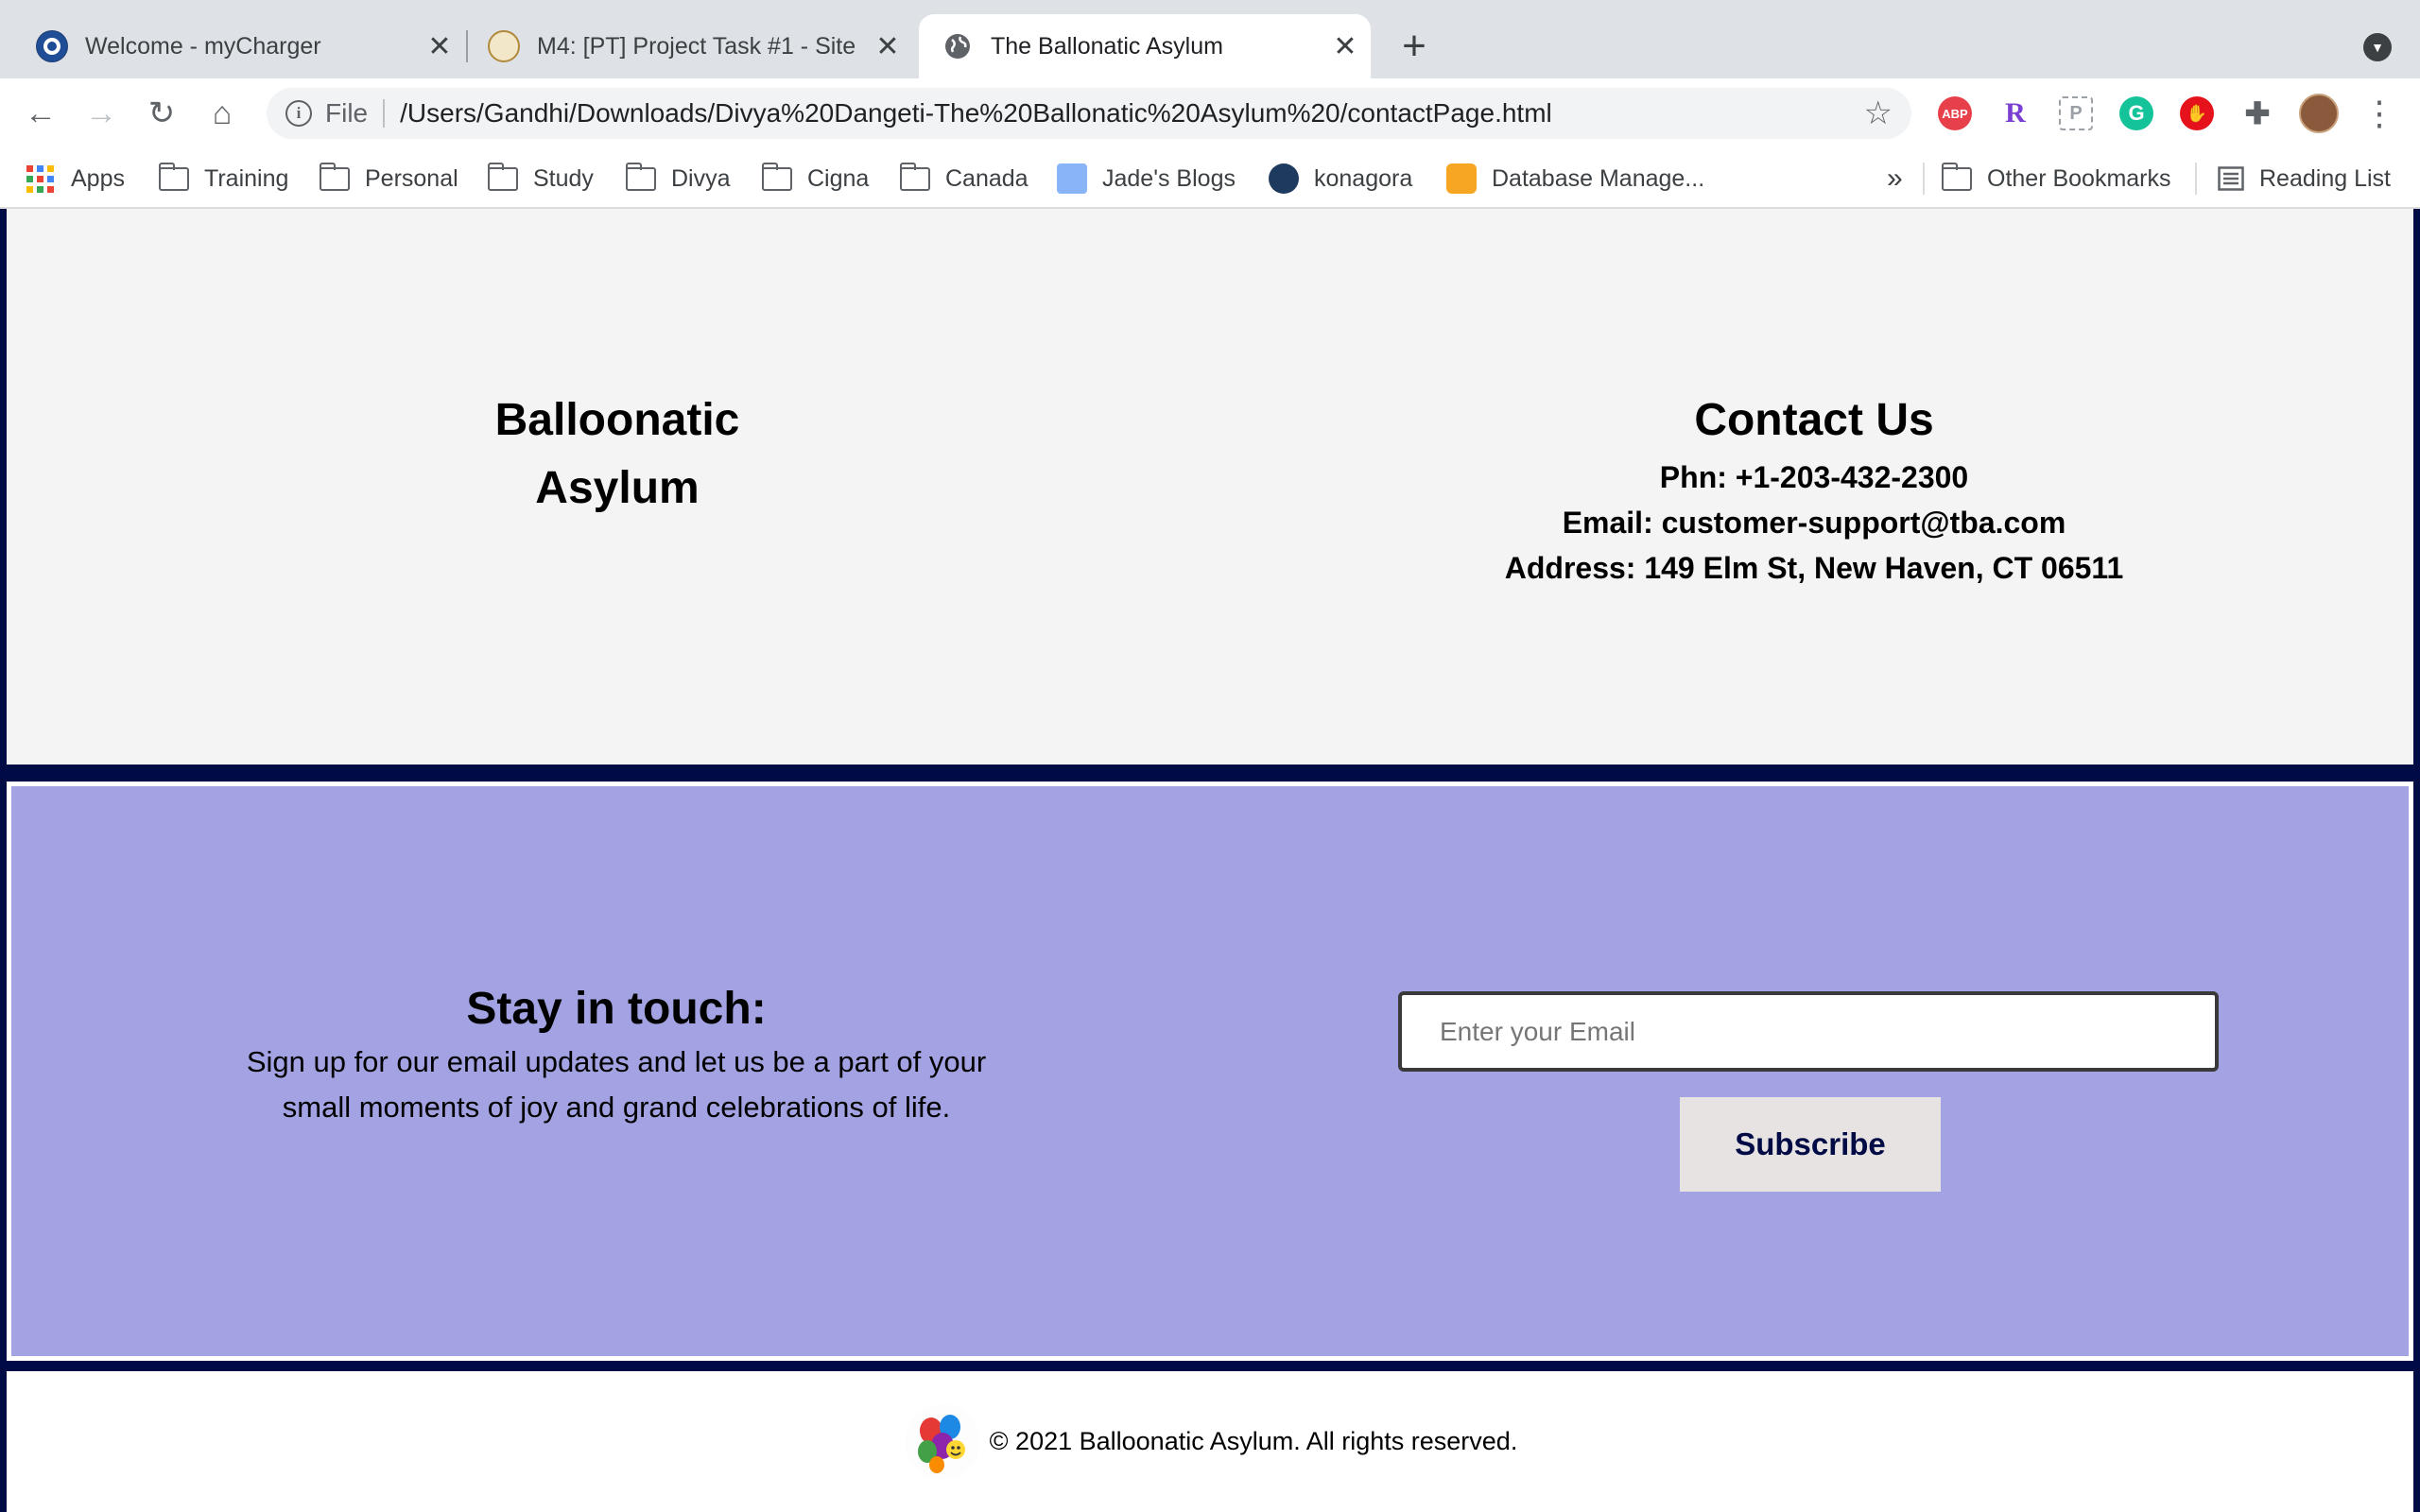 The height and width of the screenshot is (1512, 2420). I want to click on subscribe-button: Subscribe, so click(1810, 1144).